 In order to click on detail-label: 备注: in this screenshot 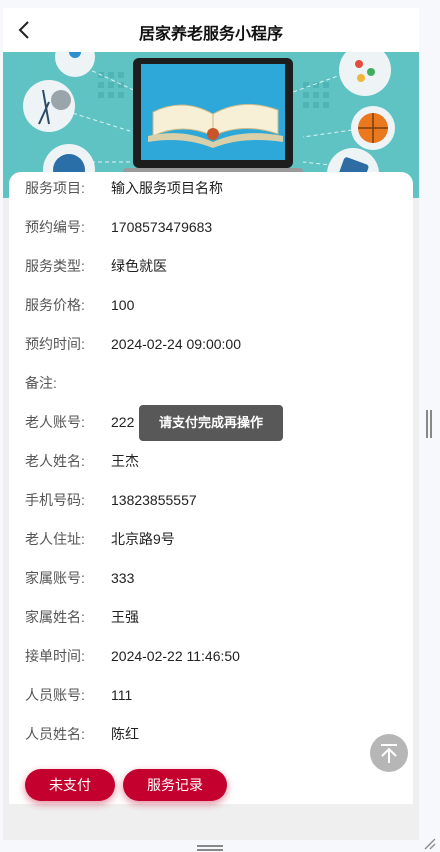, I will do `click(41, 383)`.